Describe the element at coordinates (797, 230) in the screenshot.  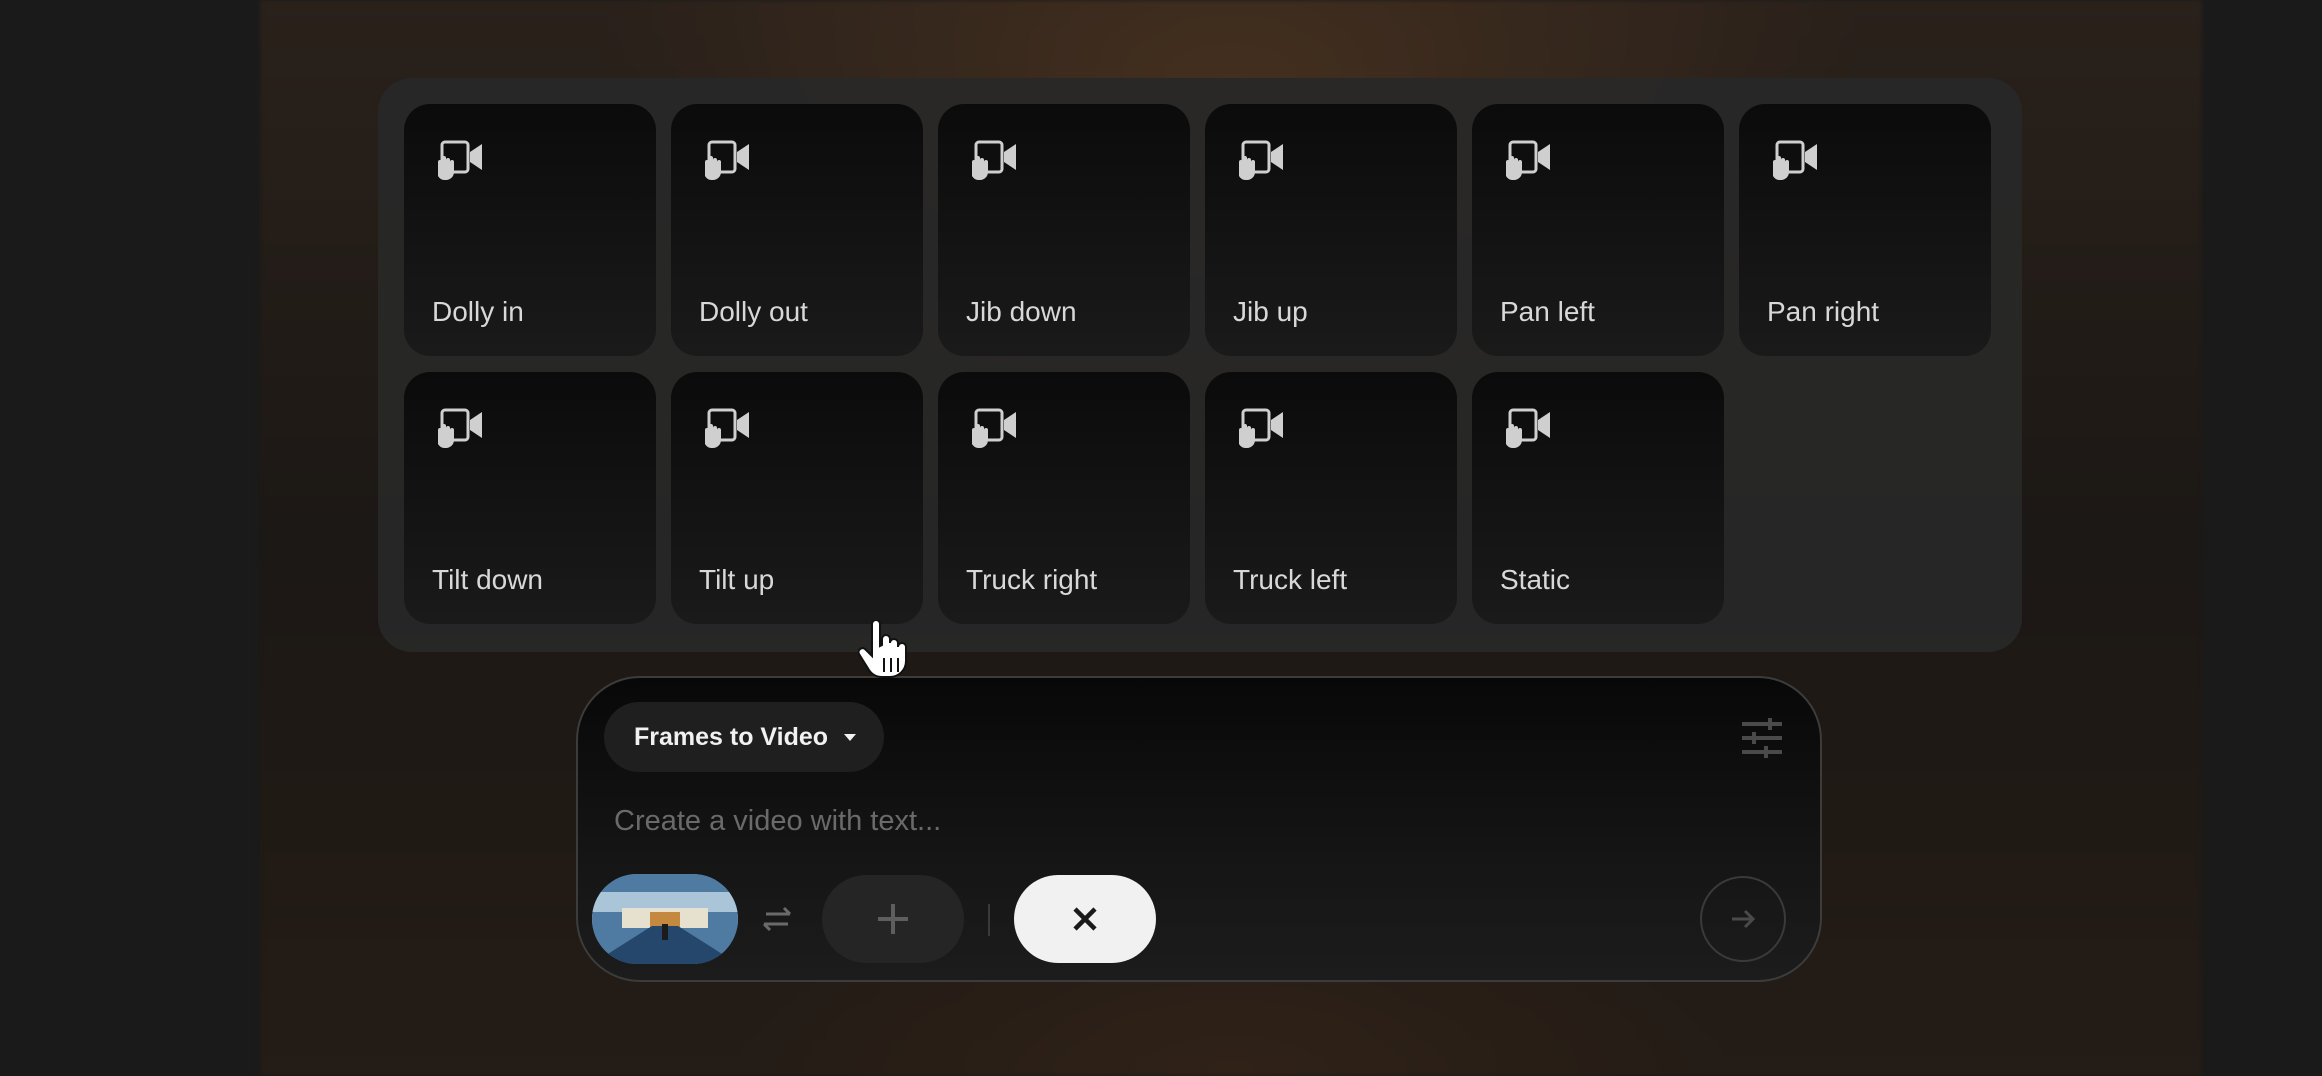
I see `camera-motion-card-dolly-out: Dolly out` at that location.